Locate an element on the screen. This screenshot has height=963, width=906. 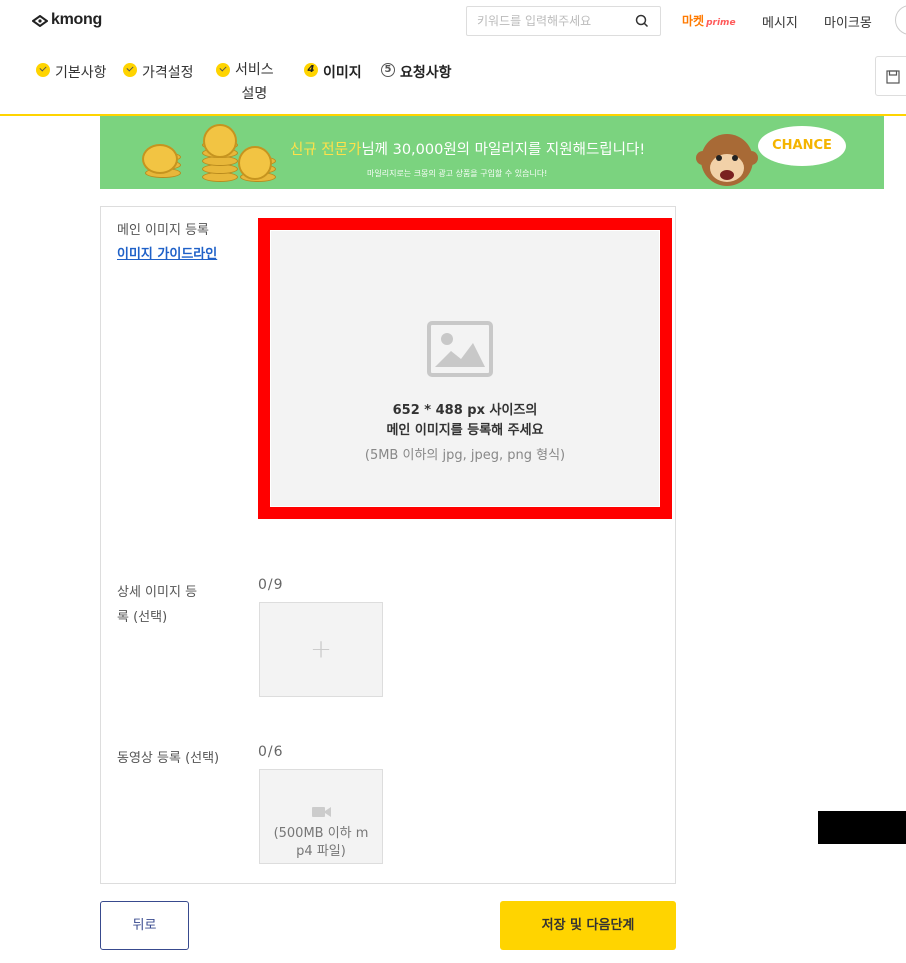
video-caption-line1: (500MB 이하 m is located at coordinates (321, 833).